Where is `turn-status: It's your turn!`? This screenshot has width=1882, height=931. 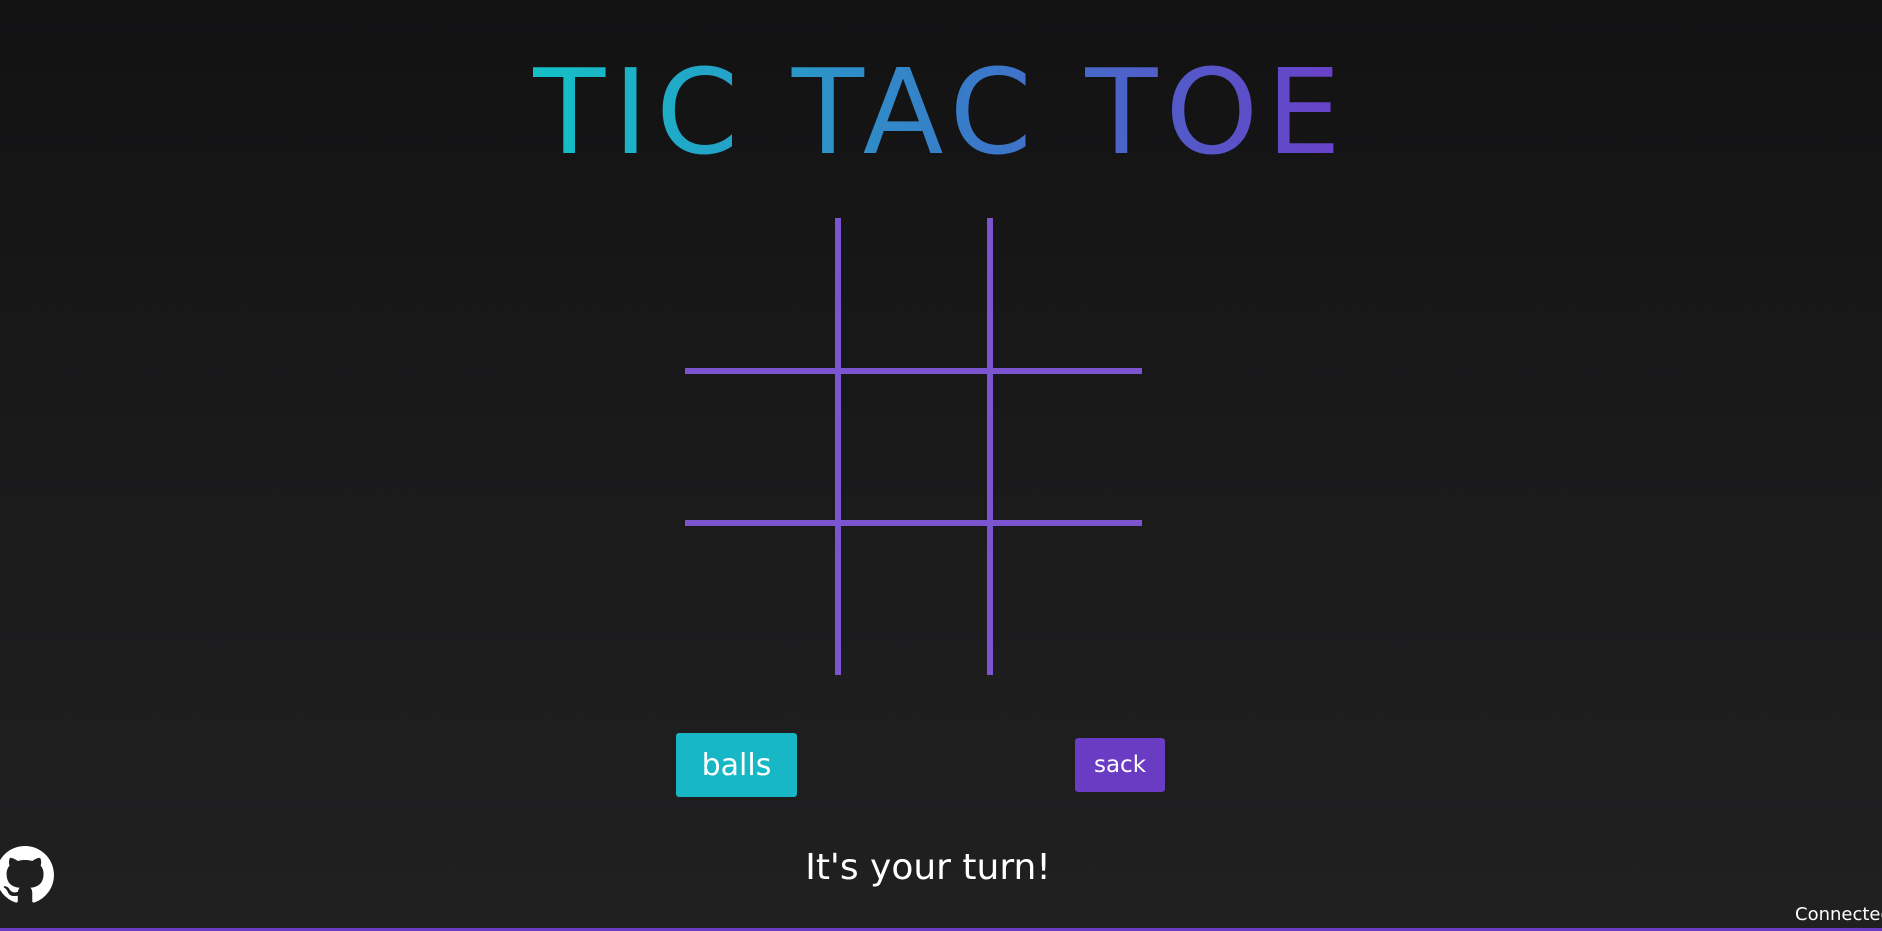
turn-status: It's your turn! is located at coordinates (928, 867).